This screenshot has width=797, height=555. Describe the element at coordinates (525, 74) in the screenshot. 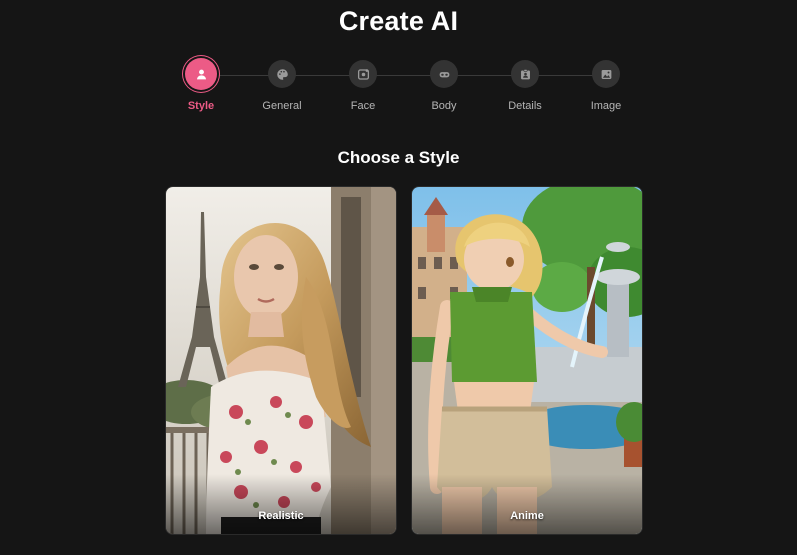

I see `id-card-icon` at that location.